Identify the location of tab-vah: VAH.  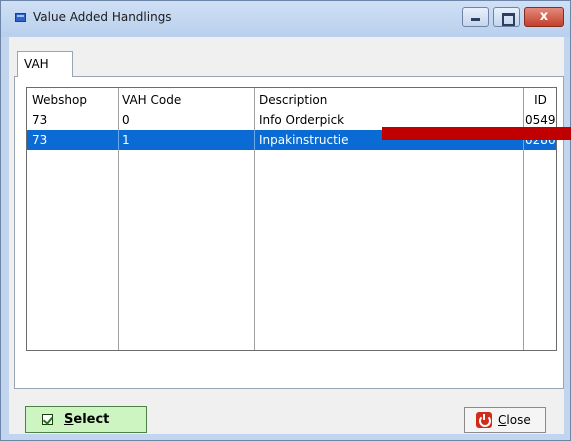
(45, 64).